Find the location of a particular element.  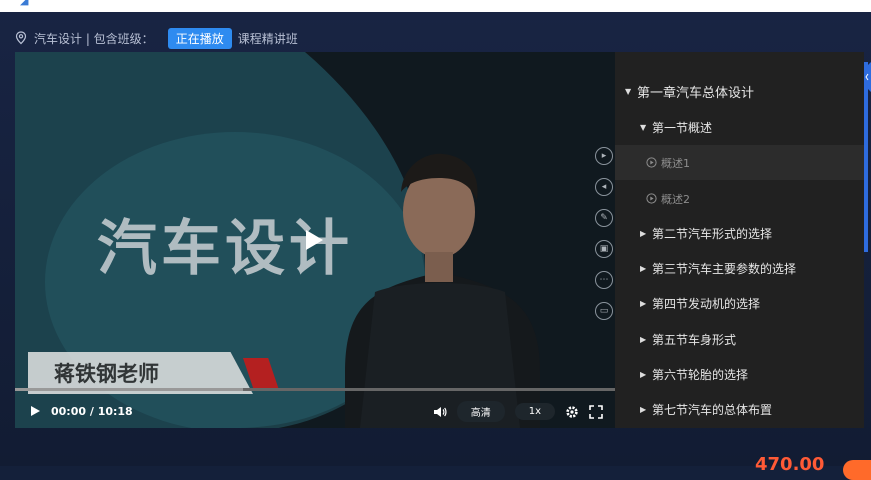

section-label: 第三节汽车主要参数的选择 is located at coordinates (724, 269).